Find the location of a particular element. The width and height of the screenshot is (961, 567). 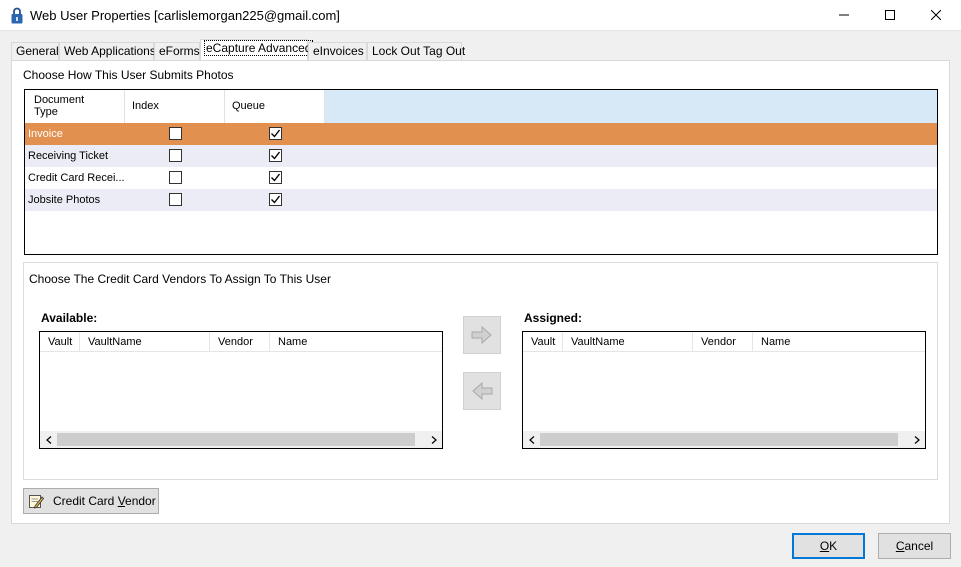

column-header-document-type: Document Type is located at coordinates (75, 106).